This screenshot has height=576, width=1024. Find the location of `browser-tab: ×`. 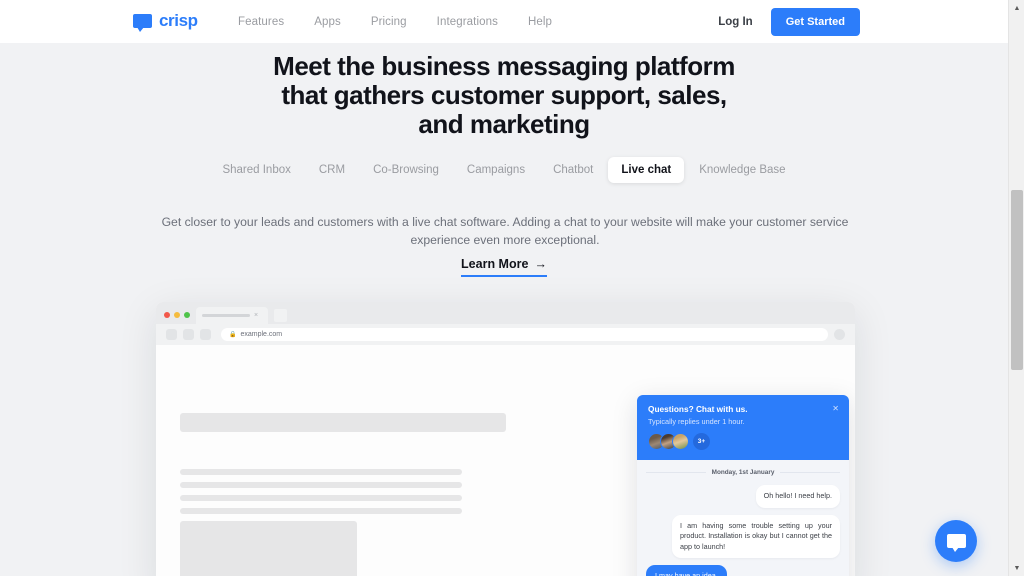

browser-tab: × is located at coordinates (232, 315).